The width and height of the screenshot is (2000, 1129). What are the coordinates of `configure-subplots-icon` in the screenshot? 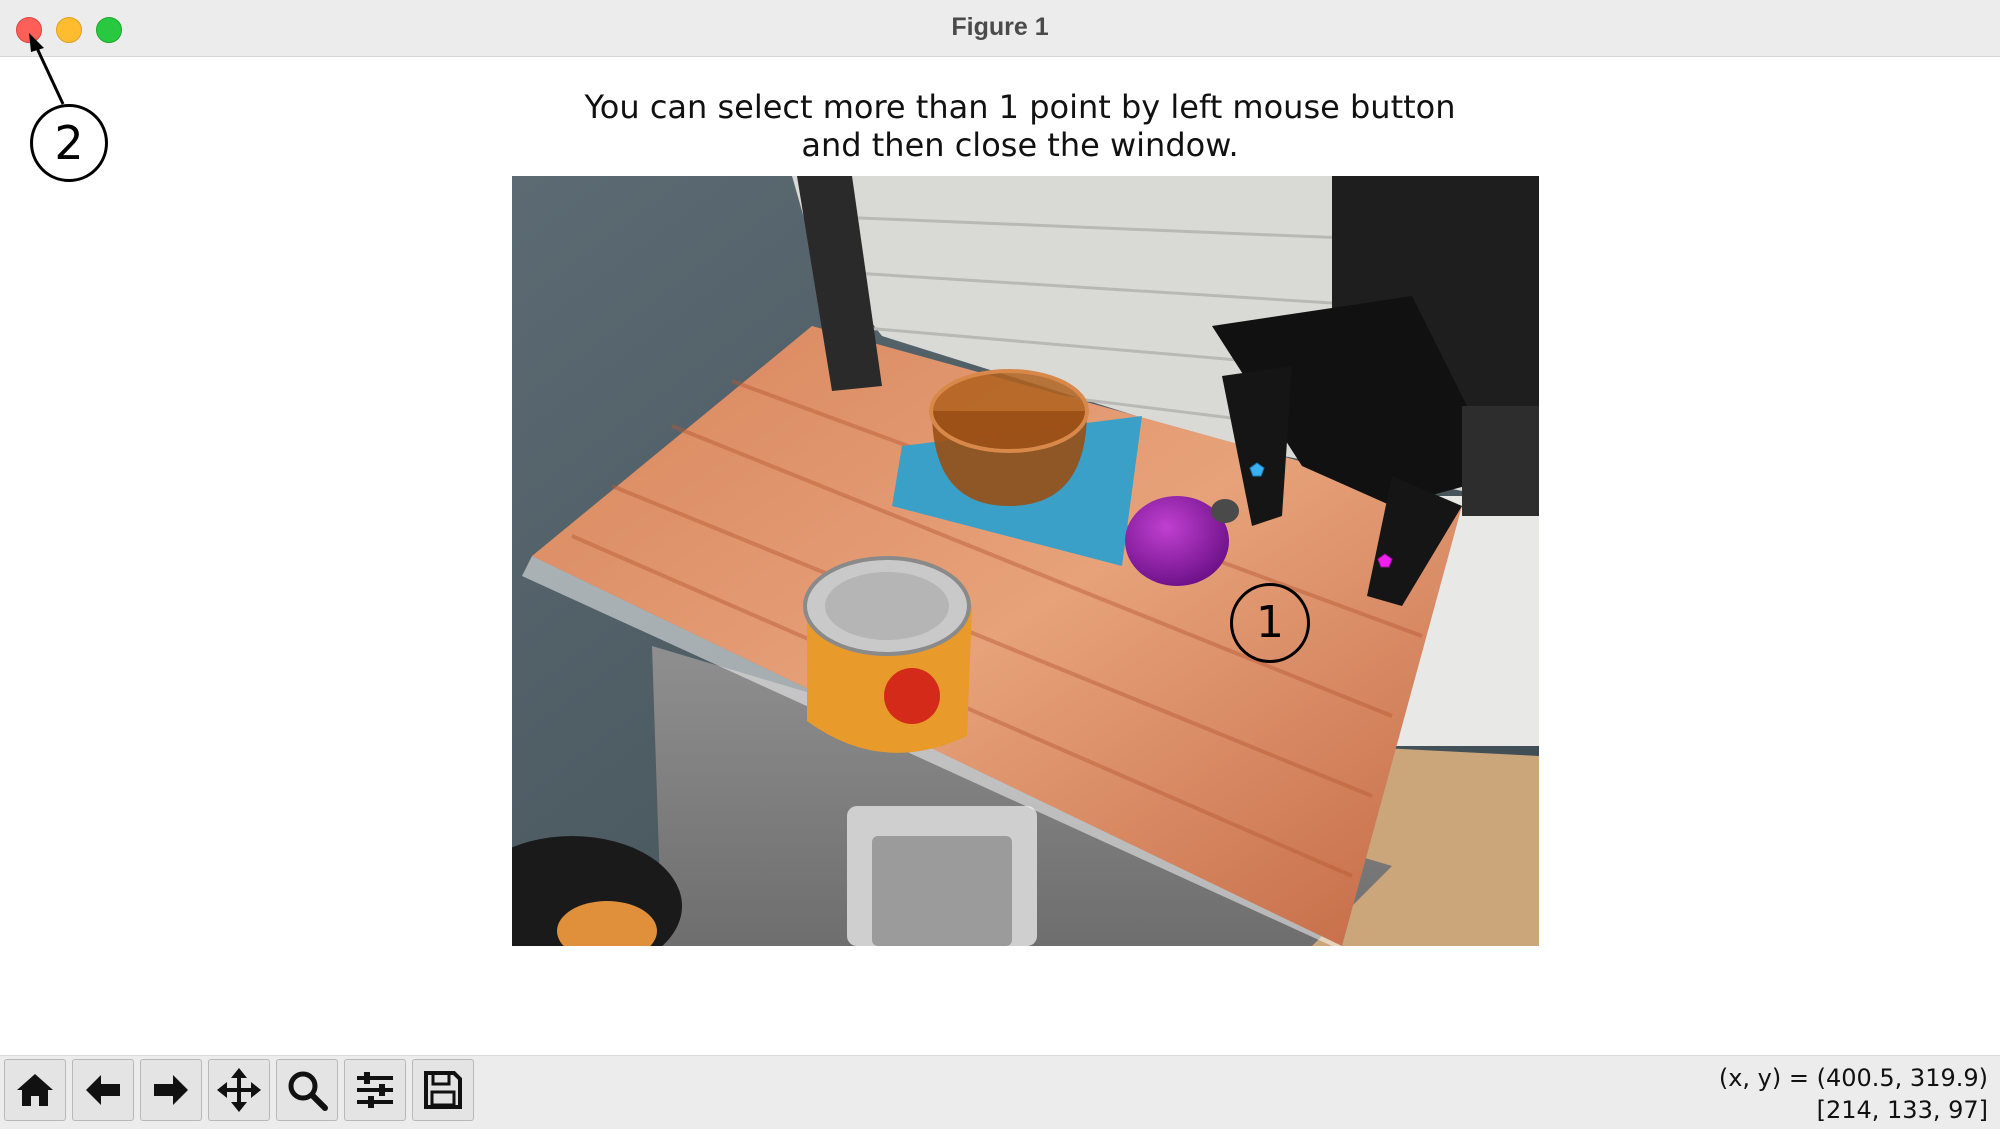 It's located at (375, 1090).